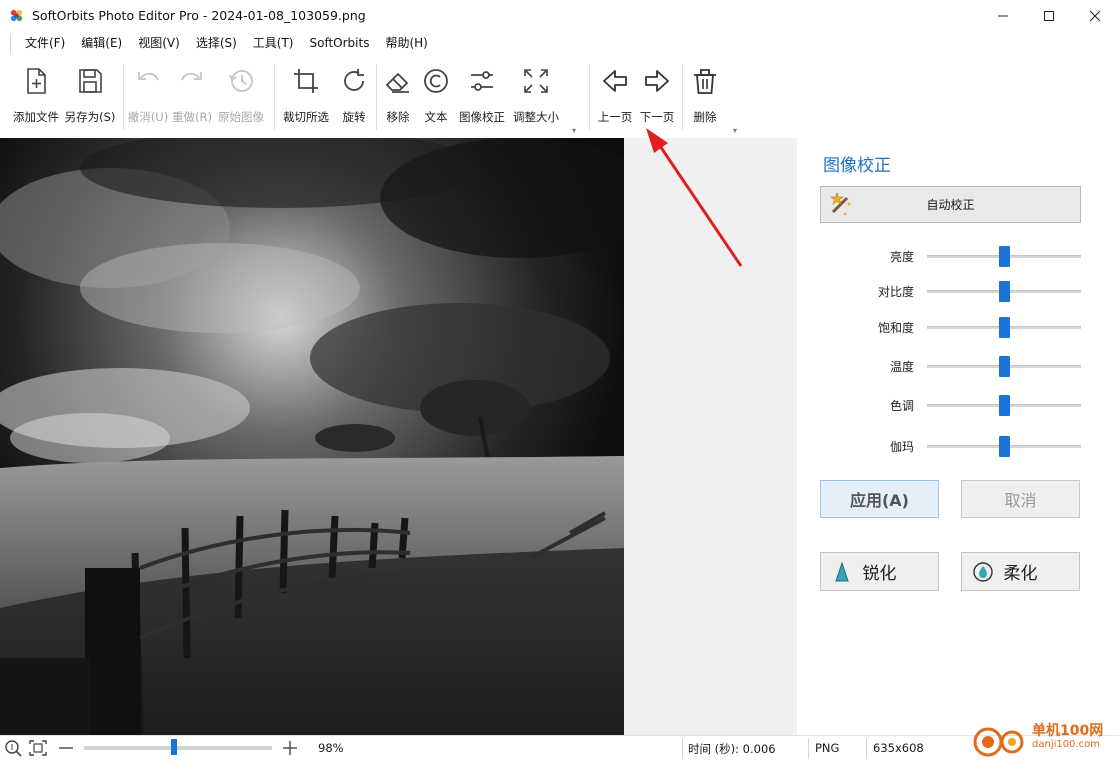 This screenshot has height=760, width=1119. I want to click on next-page-label: 下一页, so click(657, 117).